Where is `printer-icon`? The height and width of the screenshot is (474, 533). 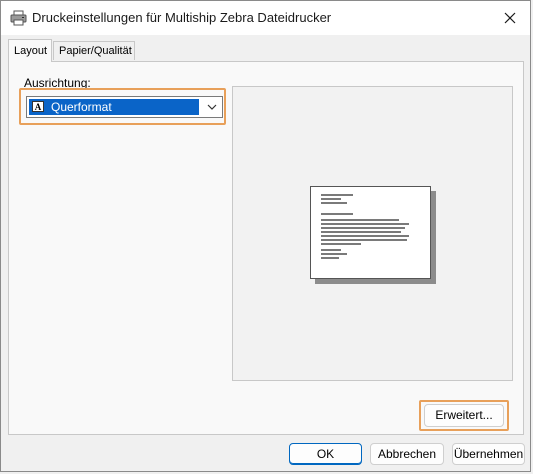
printer-icon is located at coordinates (18, 18).